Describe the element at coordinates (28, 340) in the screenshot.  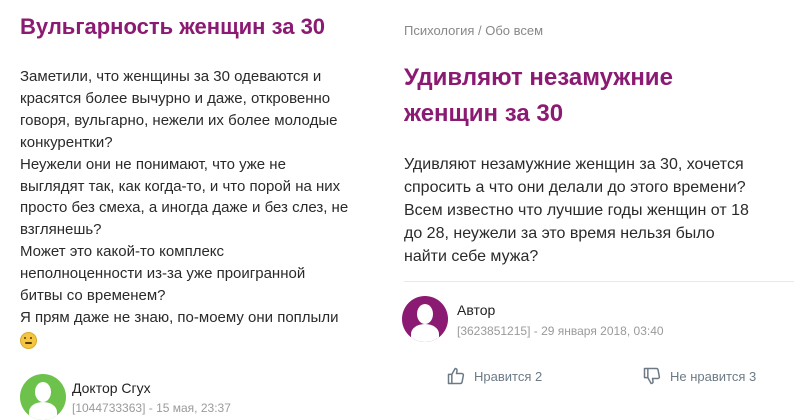
I see `smiling-face-icon` at that location.